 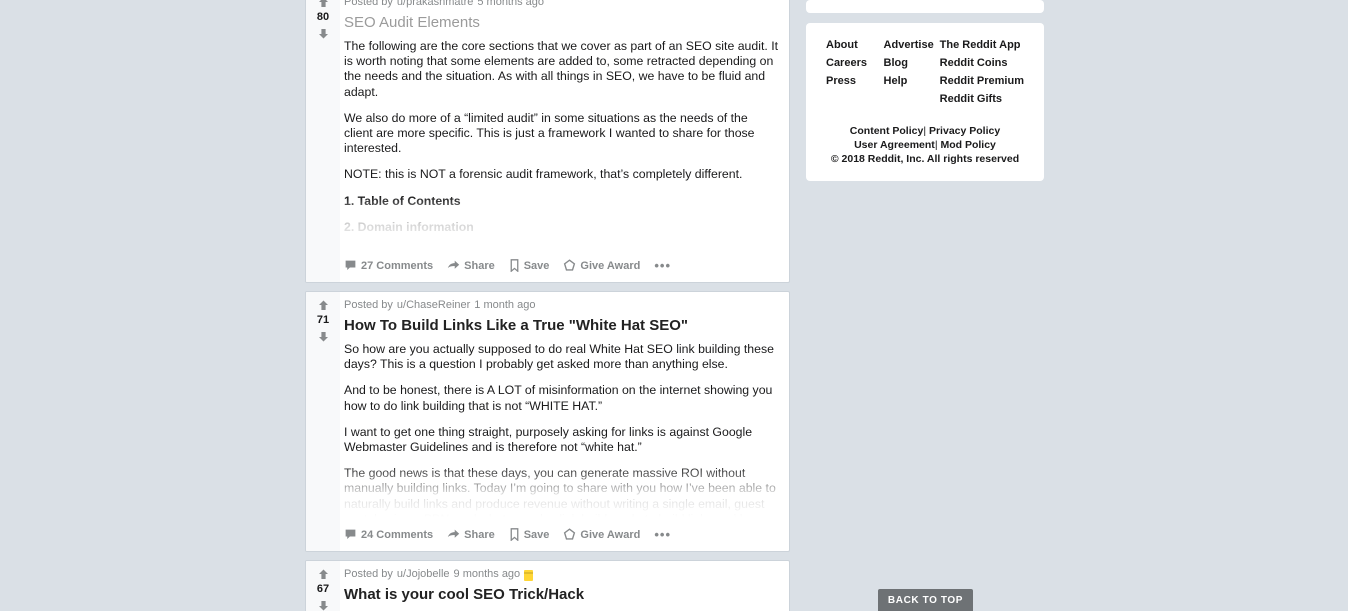 I want to click on footer-link-reddit-premium: Reddit Premium, so click(x=982, y=81).